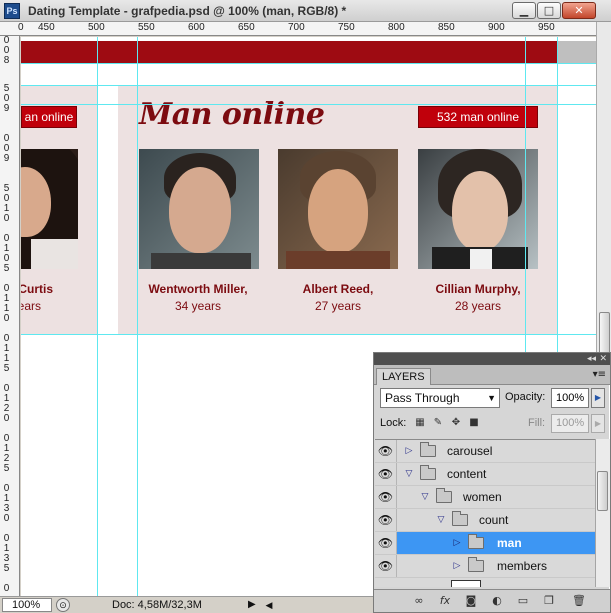  Describe the element at coordinates (199, 209) in the screenshot. I see `profile-photo` at that location.